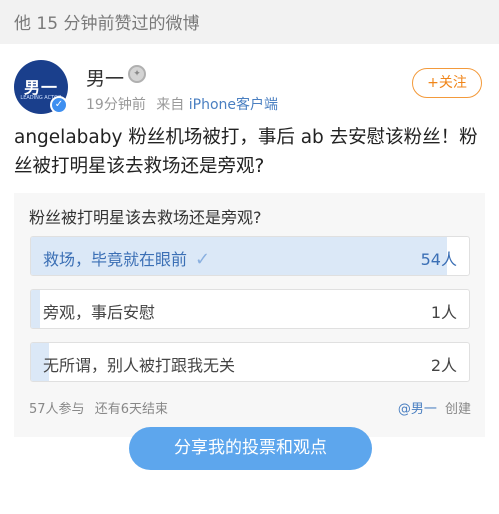 The width and height of the screenshot is (499, 514). Describe the element at coordinates (59, 105) in the screenshot. I see `verified-badge-icon: ✓` at that location.